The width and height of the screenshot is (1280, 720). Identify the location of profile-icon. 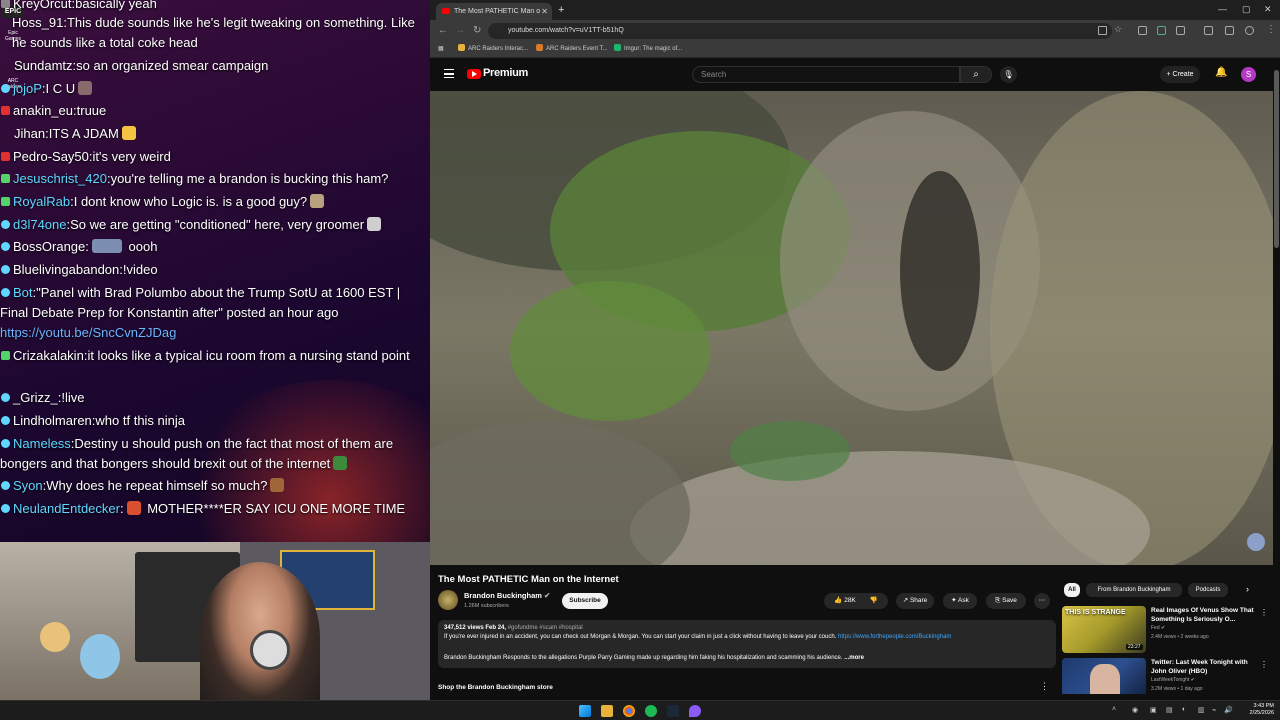
(1249, 30).